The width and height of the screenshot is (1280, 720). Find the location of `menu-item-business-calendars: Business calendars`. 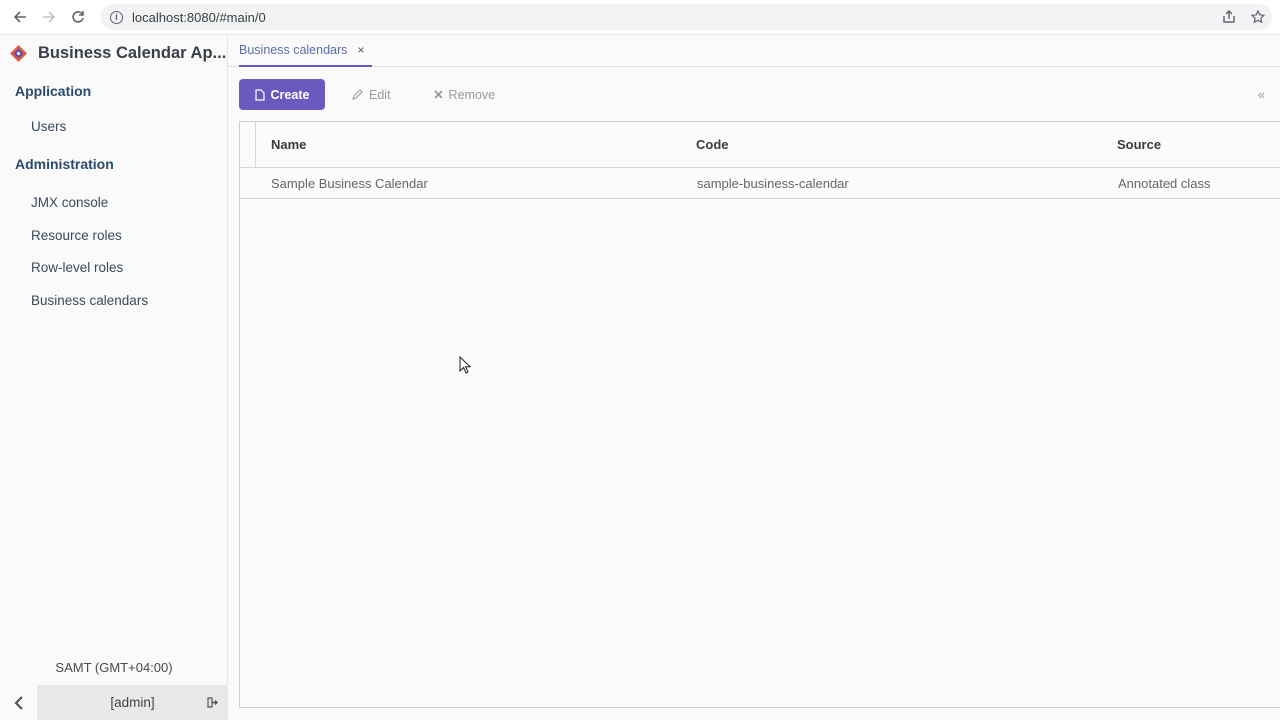

menu-item-business-calendars: Business calendars is located at coordinates (113, 300).